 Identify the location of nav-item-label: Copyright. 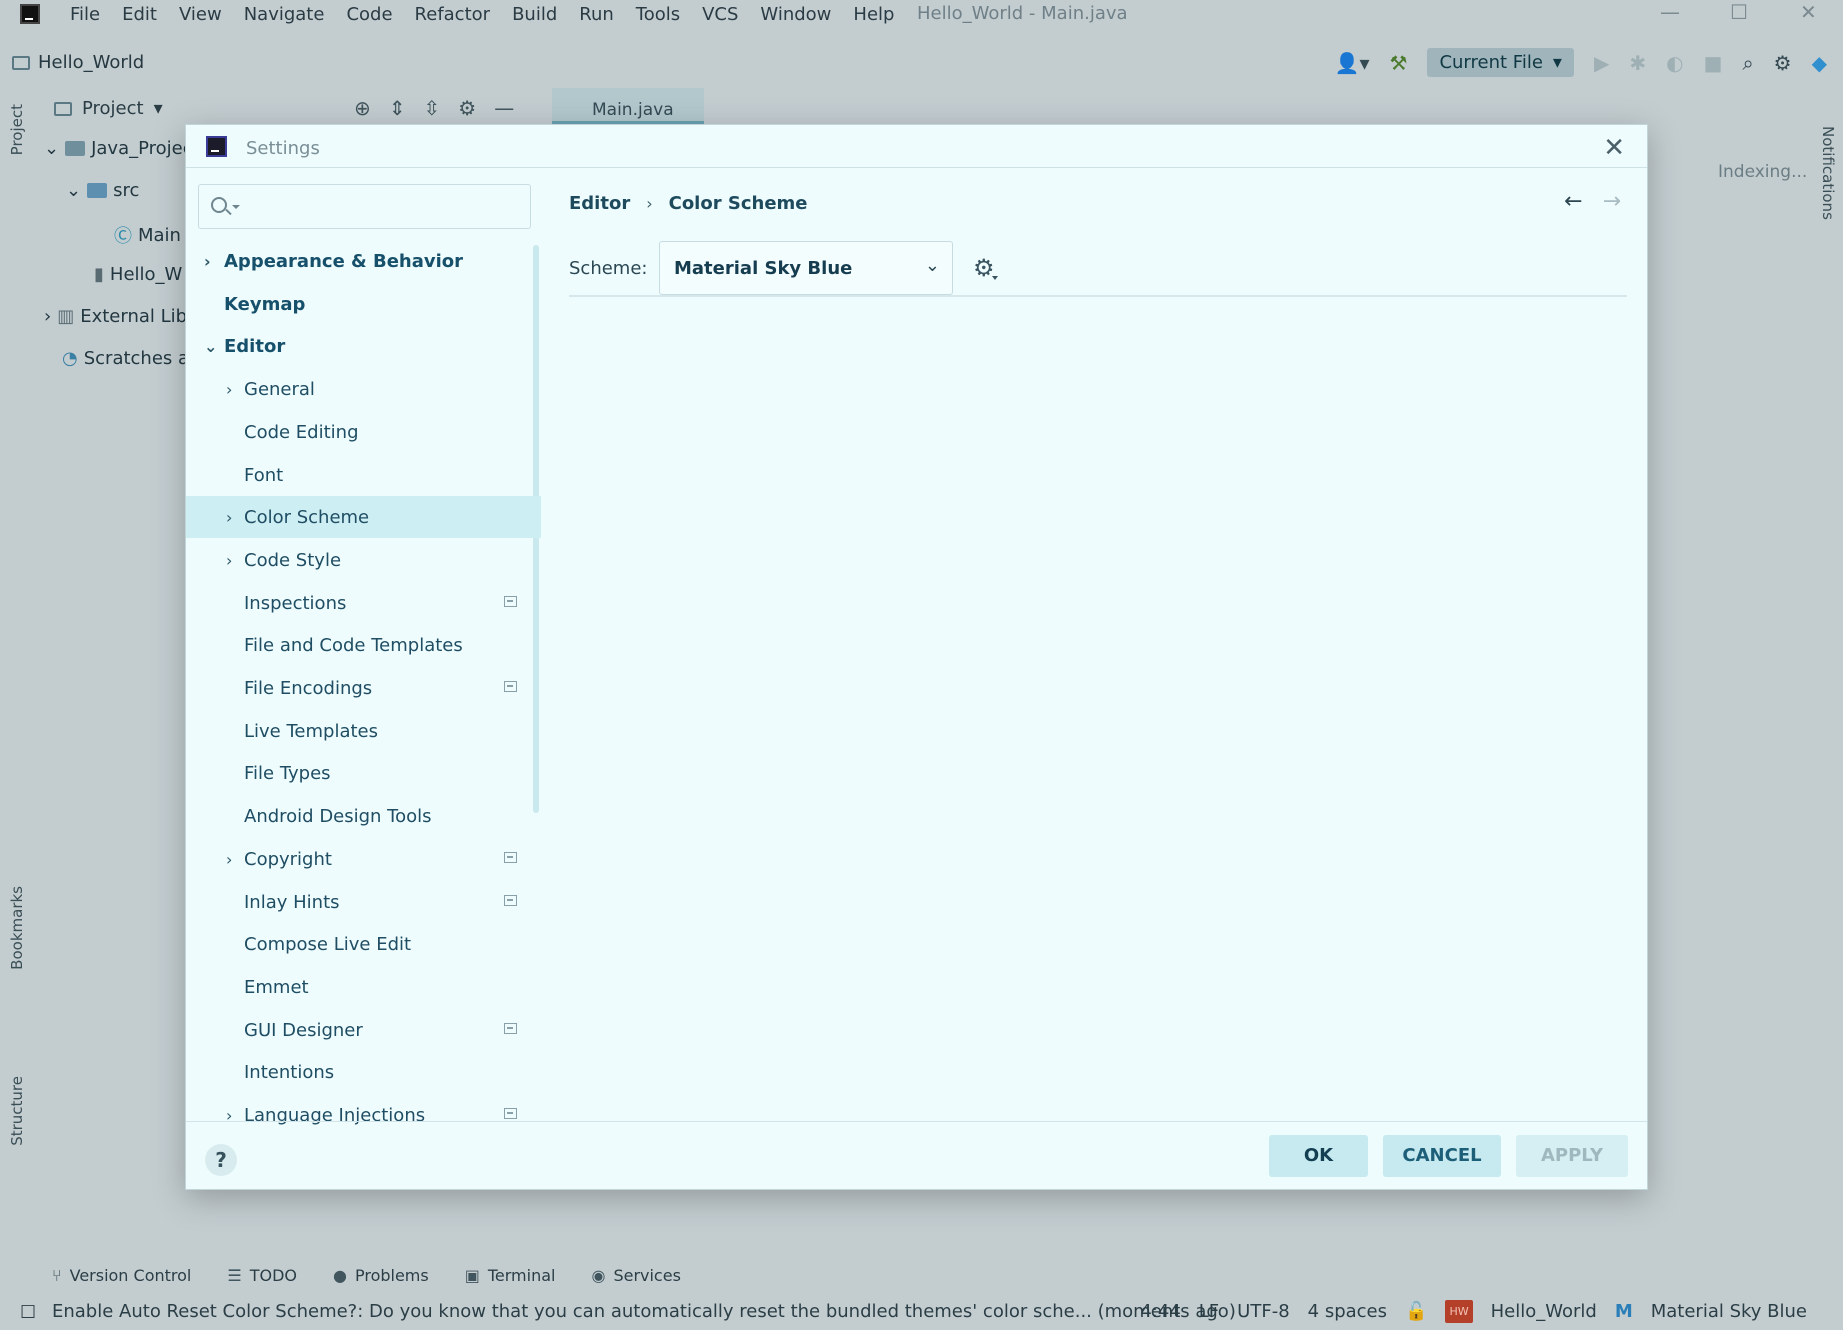
(288, 859).